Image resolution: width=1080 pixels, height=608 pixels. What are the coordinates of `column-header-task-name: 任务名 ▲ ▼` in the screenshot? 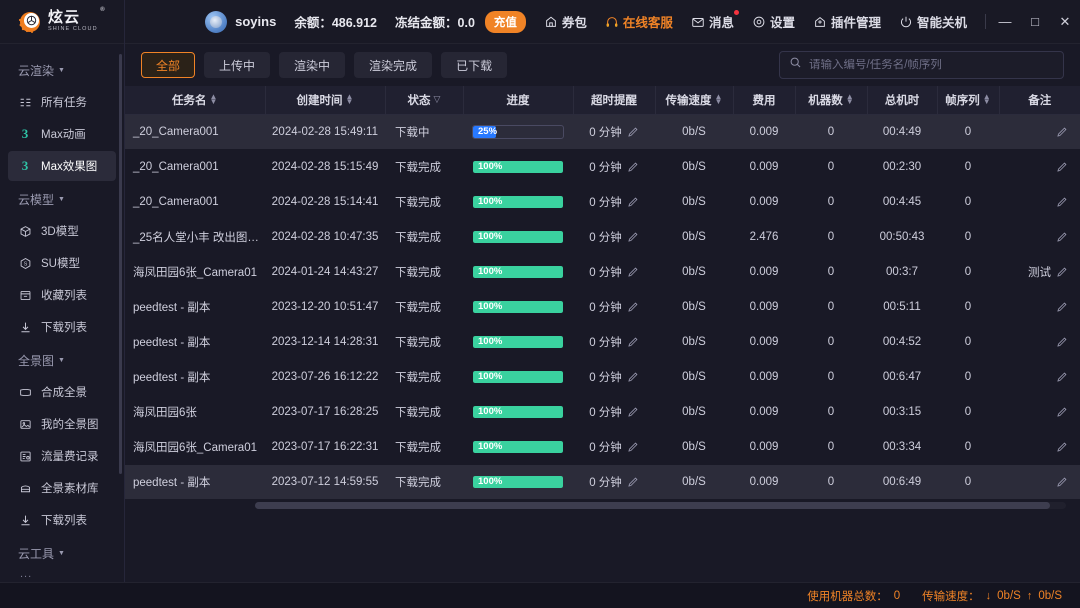 It's located at (195, 100).